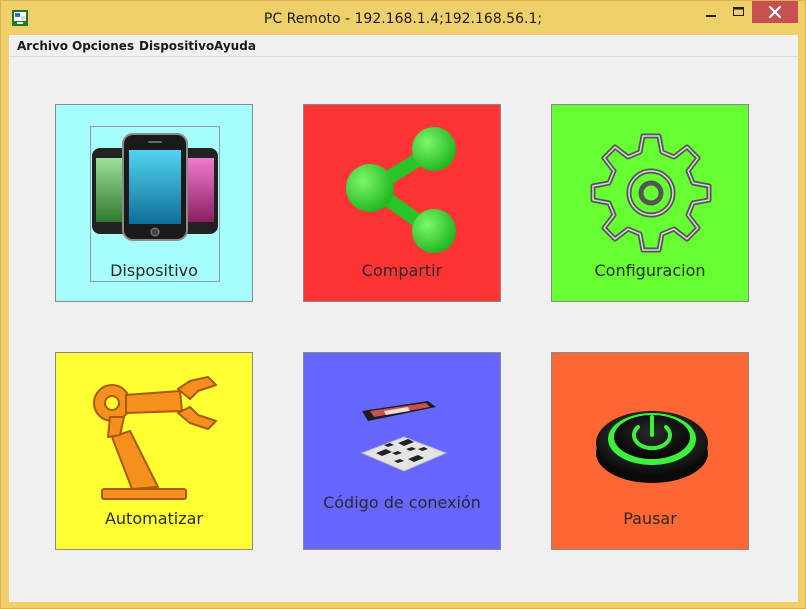 The image size is (806, 609). Describe the element at coordinates (235, 45) in the screenshot. I see `menu-ayuda: Ayuda` at that location.